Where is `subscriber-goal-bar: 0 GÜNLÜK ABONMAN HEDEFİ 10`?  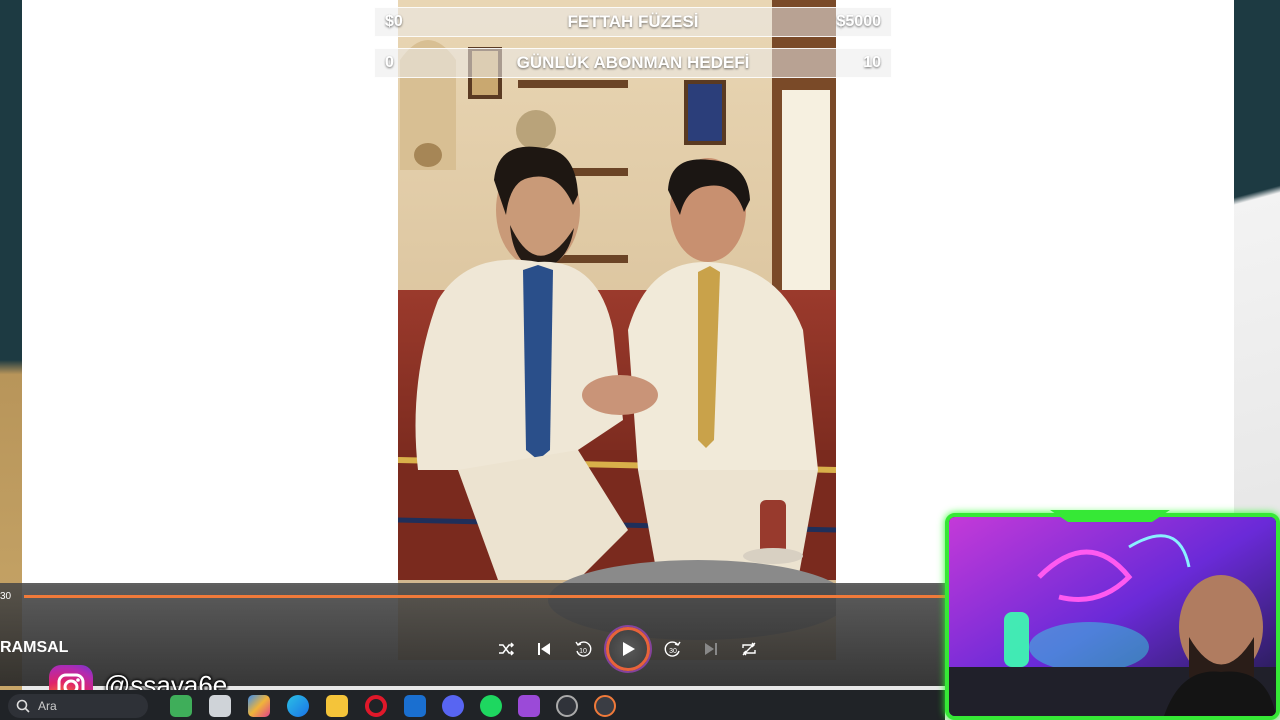 subscriber-goal-bar: 0 GÜNLÜK ABONMAN HEDEFİ 10 is located at coordinates (633, 63).